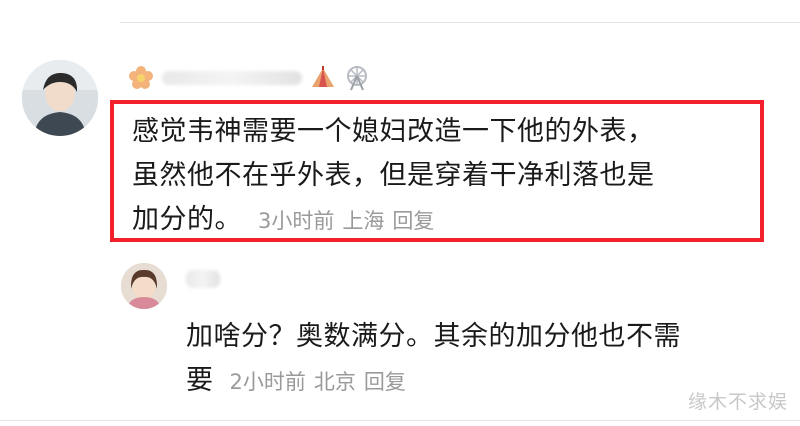  I want to click on reply-meta: 2小时前 北京 回复, so click(310, 382).